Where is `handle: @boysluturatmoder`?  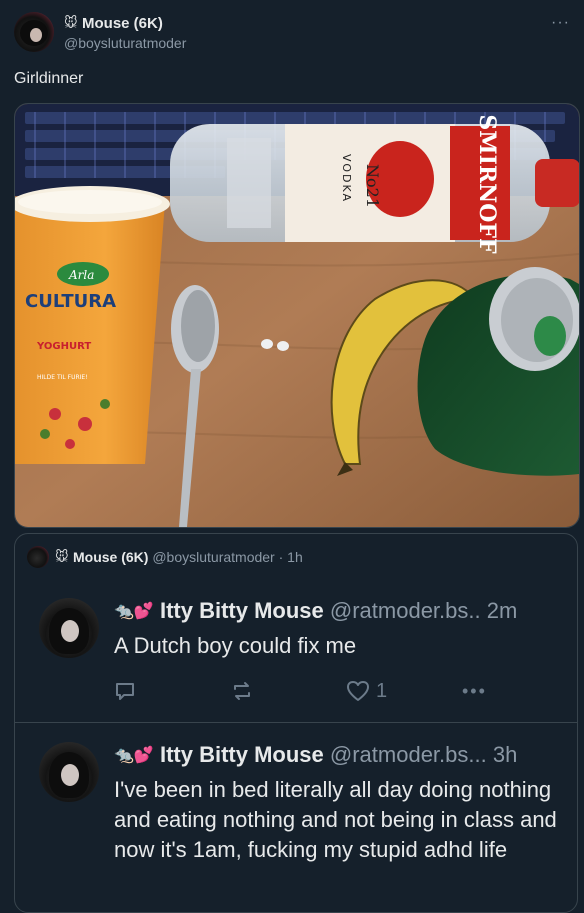 handle: @boysluturatmoder is located at coordinates (125, 43).